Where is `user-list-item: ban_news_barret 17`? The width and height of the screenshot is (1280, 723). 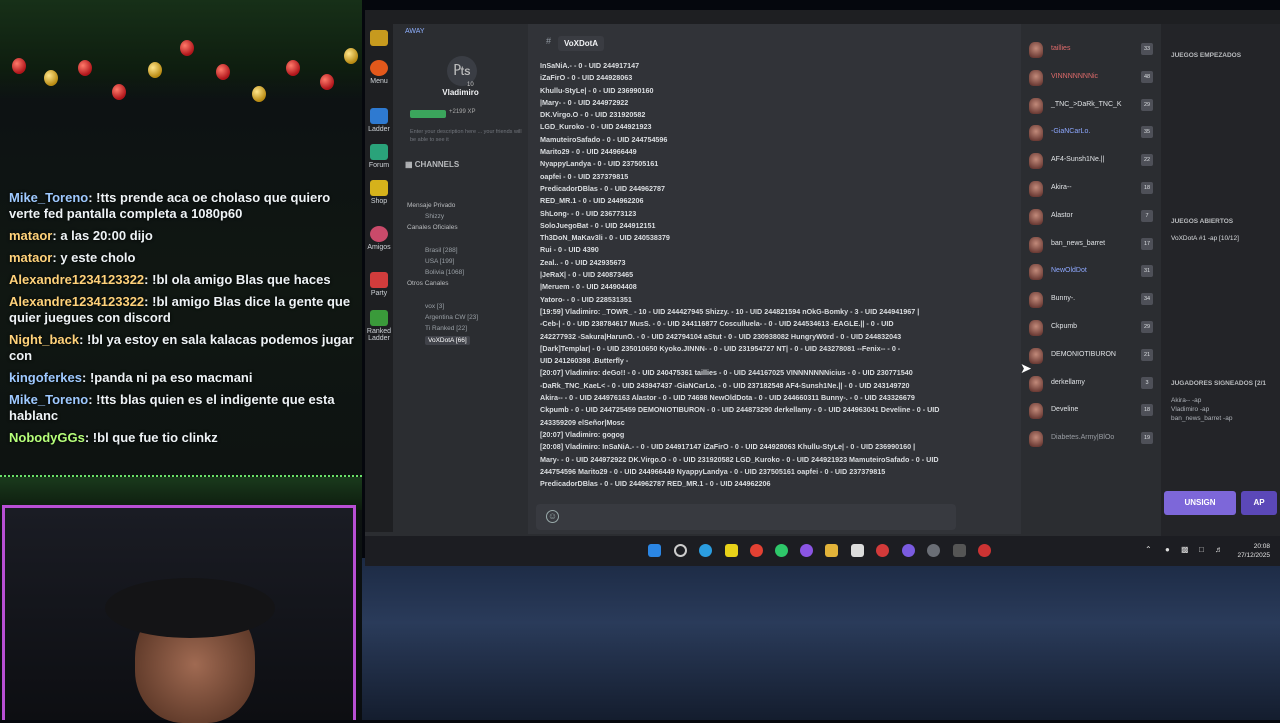
user-list-item: ban_news_barret 17 is located at coordinates (1091, 245).